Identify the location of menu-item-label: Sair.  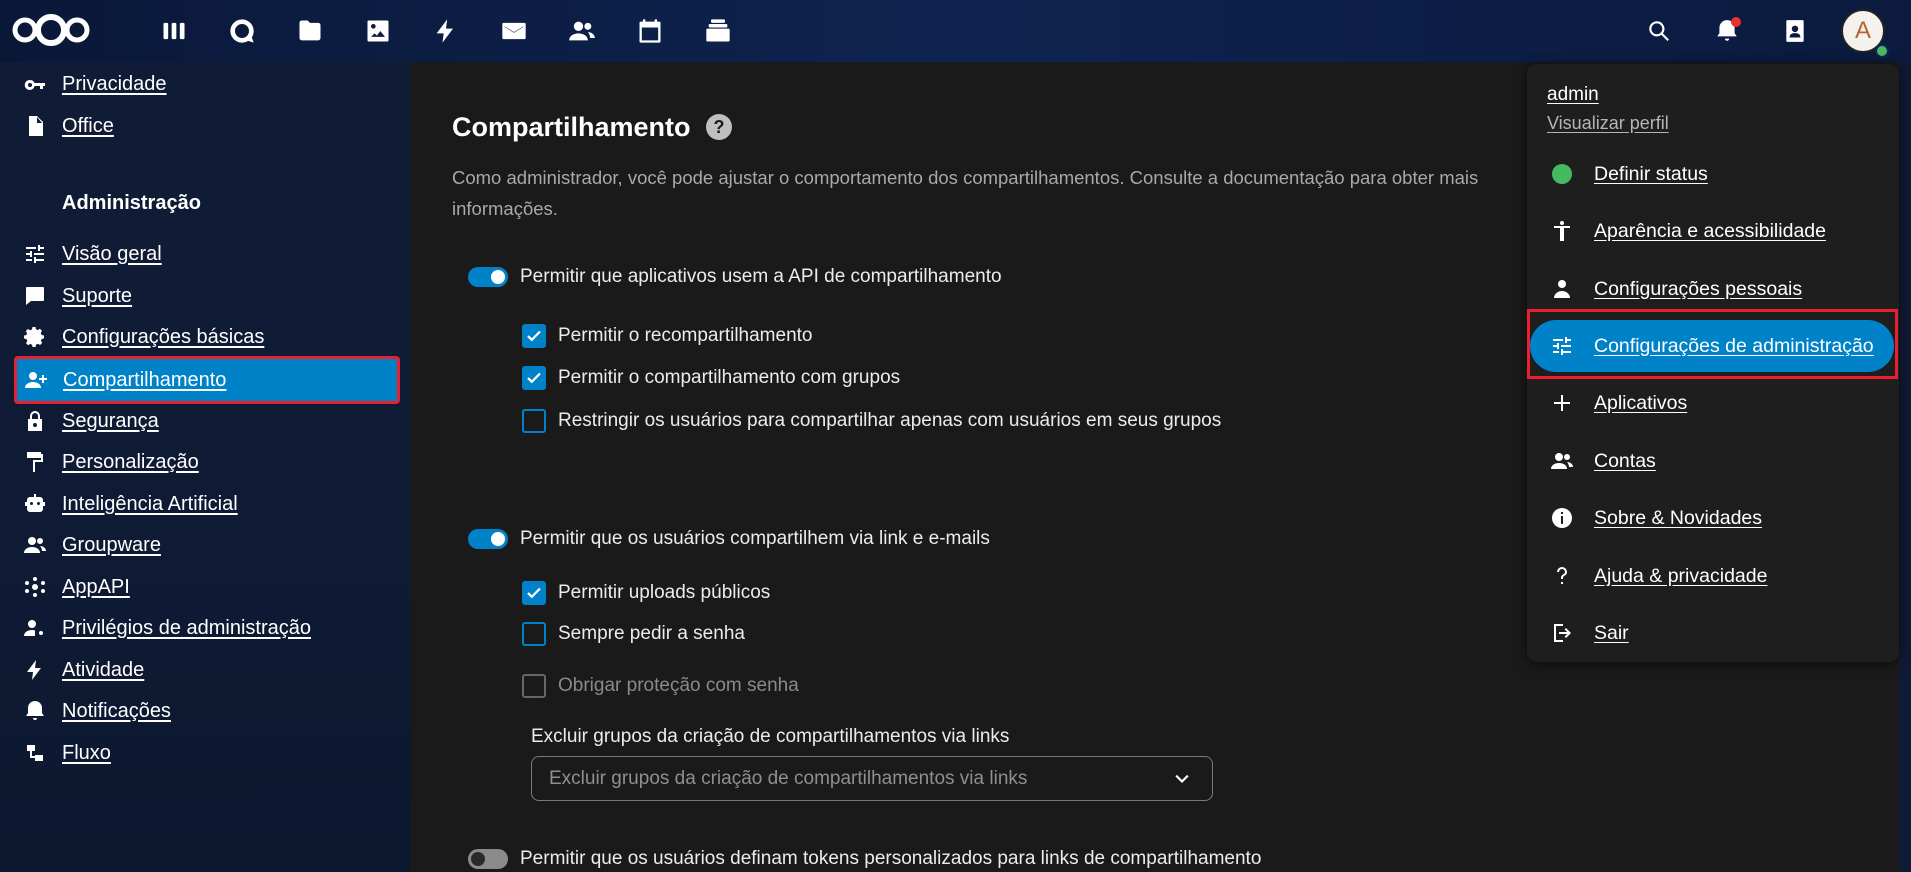
(1611, 632).